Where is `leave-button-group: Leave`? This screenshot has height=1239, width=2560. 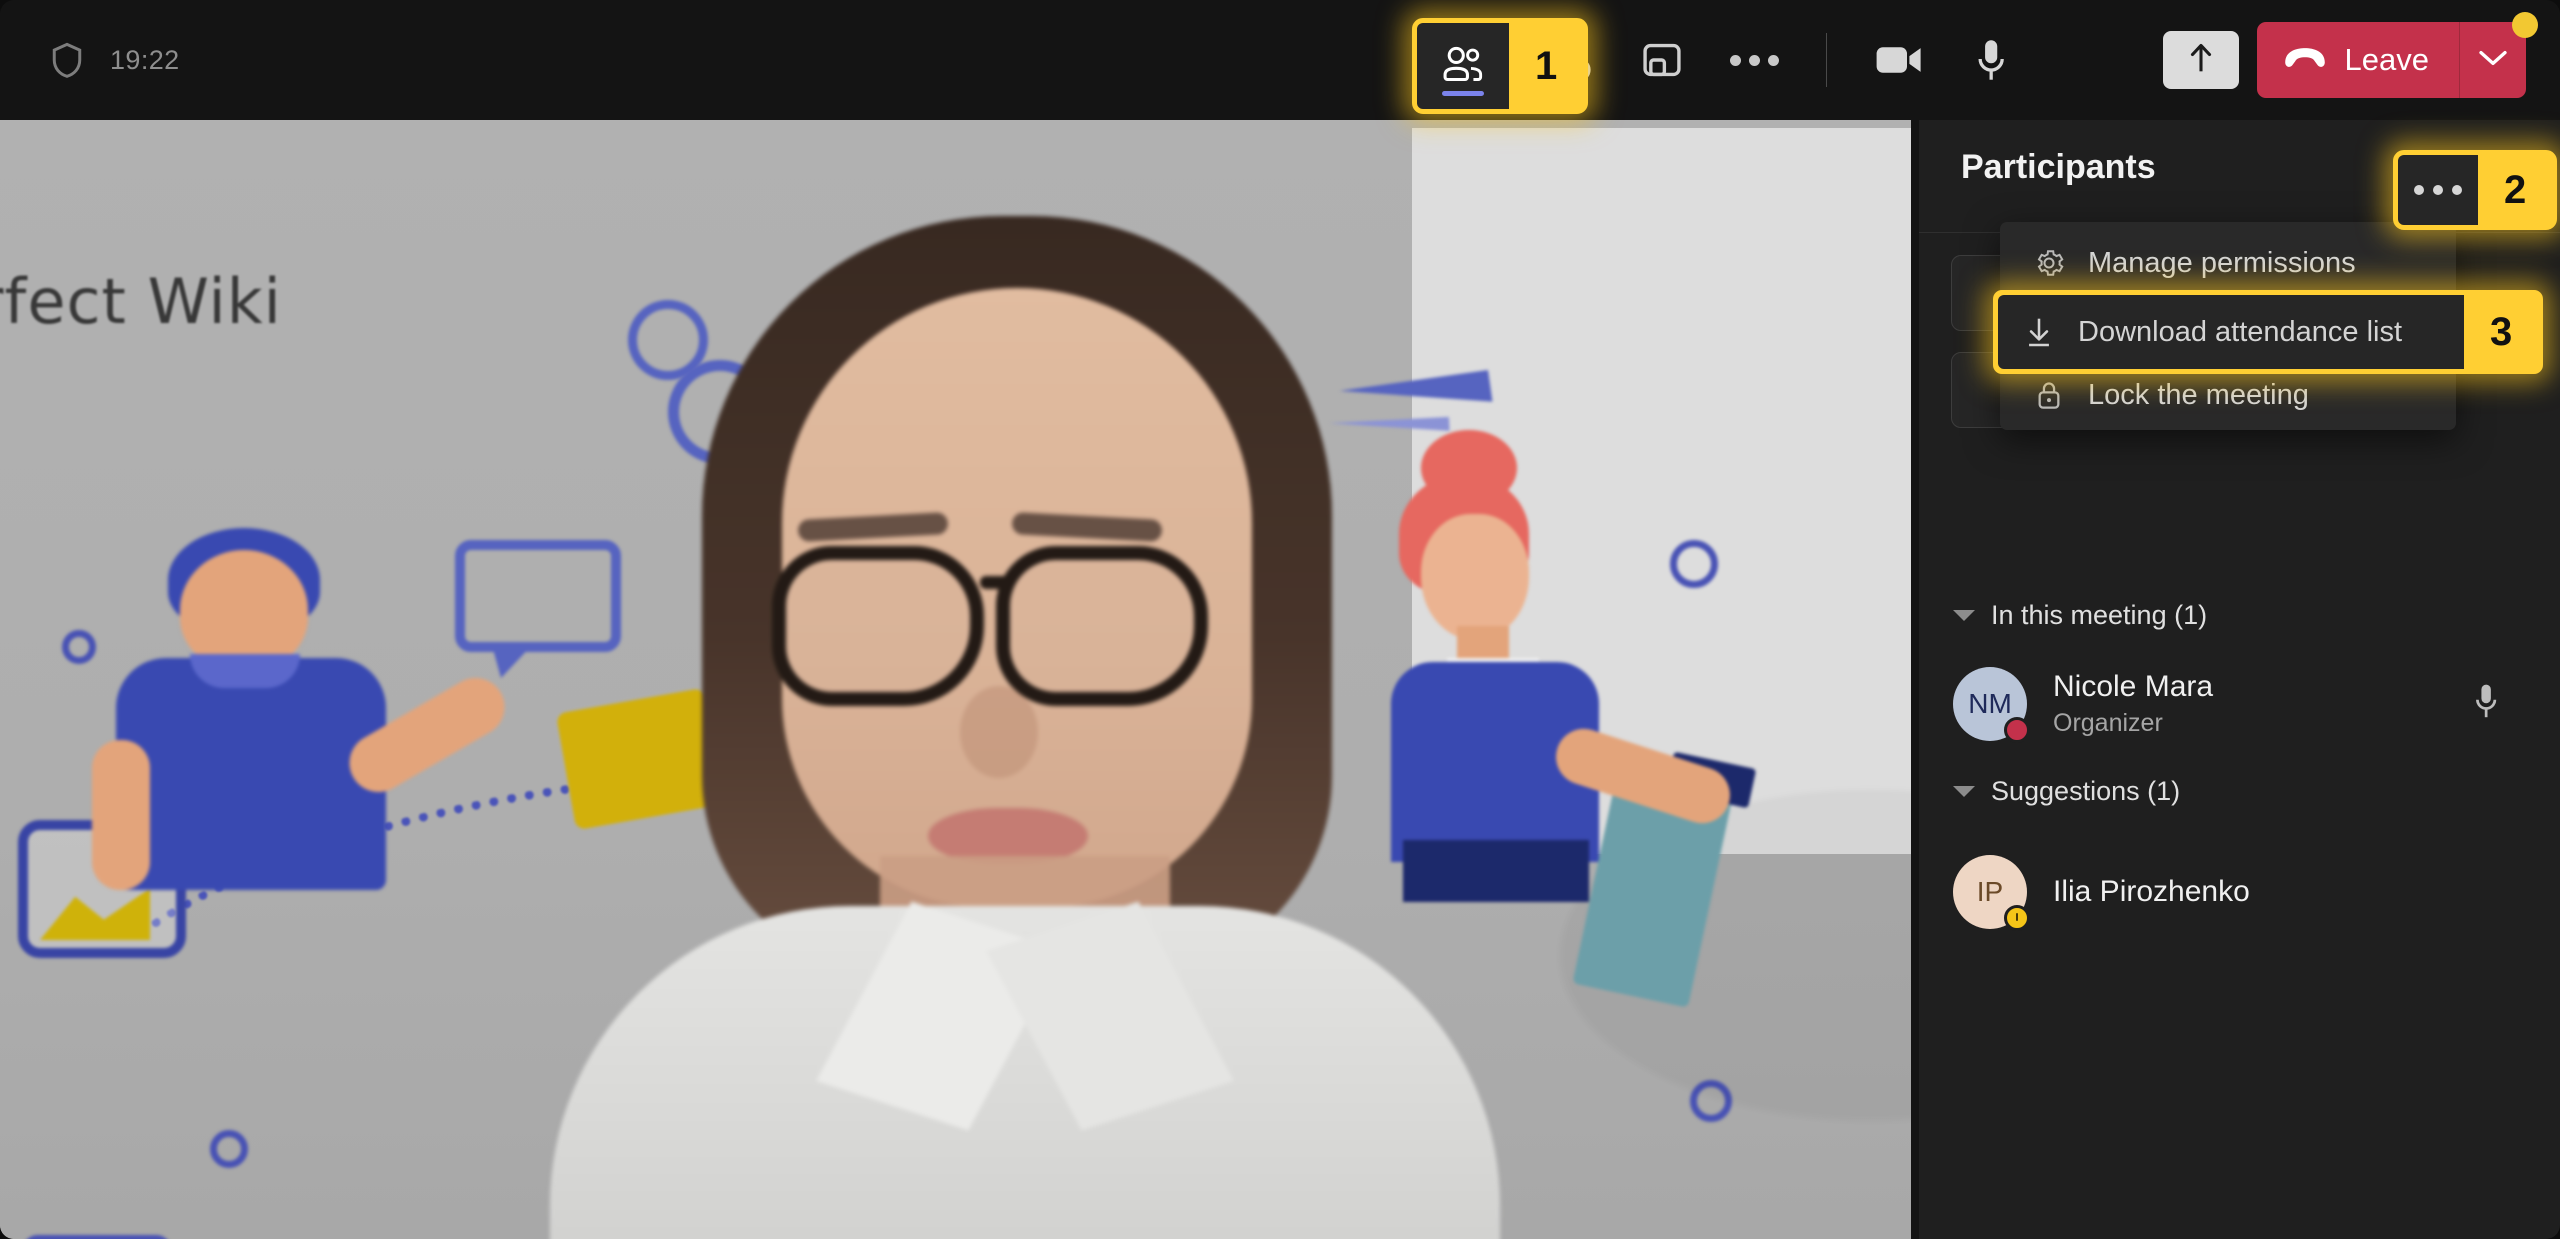 leave-button-group: Leave is located at coordinates (2391, 60).